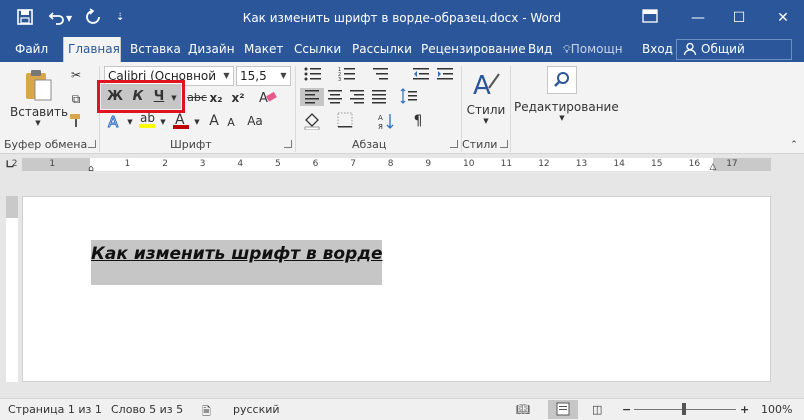 The width and height of the screenshot is (804, 420). Describe the element at coordinates (202, 164) in the screenshot. I see `ruler-number: 3` at that location.